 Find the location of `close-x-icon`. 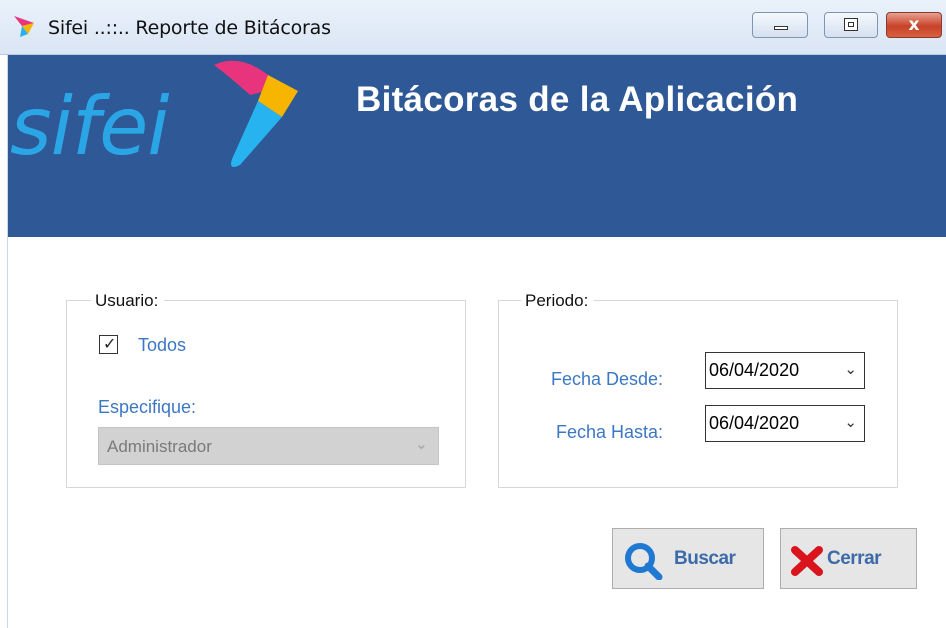

close-x-icon is located at coordinates (807, 561).